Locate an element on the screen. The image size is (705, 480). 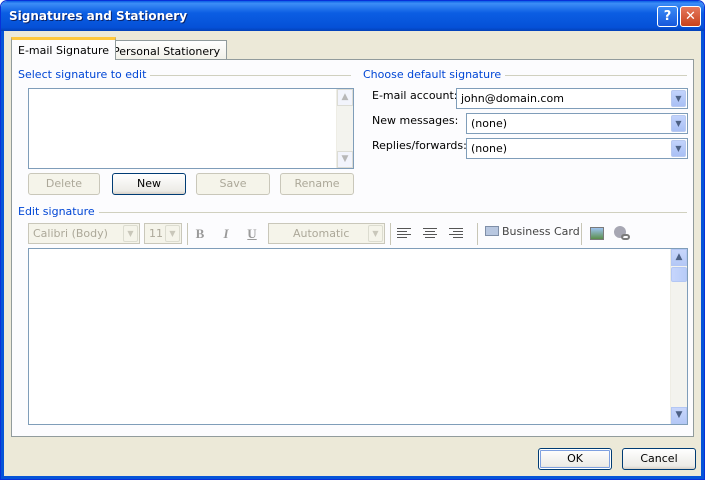
new-messages-label: New messages: is located at coordinates (415, 120).